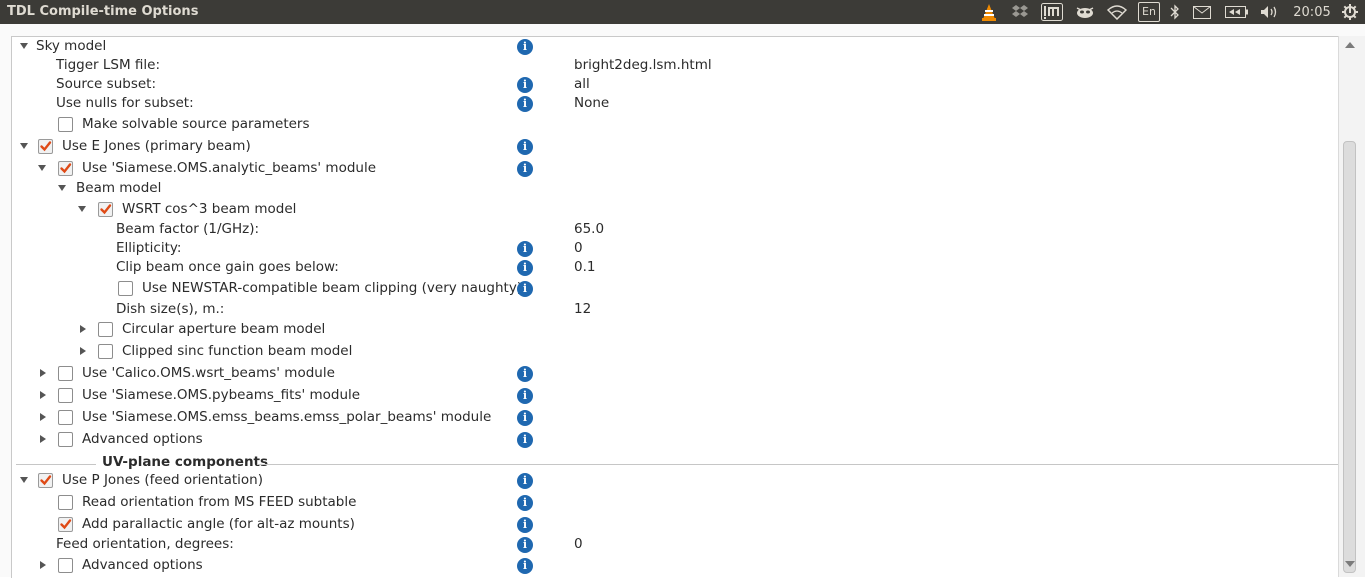  What do you see at coordinates (675, 169) in the screenshot?
I see `tree-row: Use 'Siamese.OMS.analytic_beams' module i` at bounding box center [675, 169].